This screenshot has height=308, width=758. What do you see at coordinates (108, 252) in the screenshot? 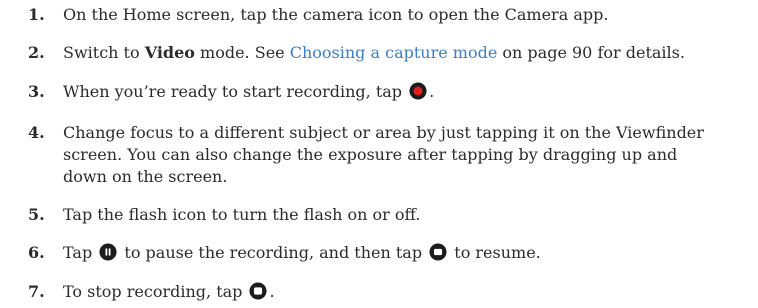
I see `pause-icon` at bounding box center [108, 252].